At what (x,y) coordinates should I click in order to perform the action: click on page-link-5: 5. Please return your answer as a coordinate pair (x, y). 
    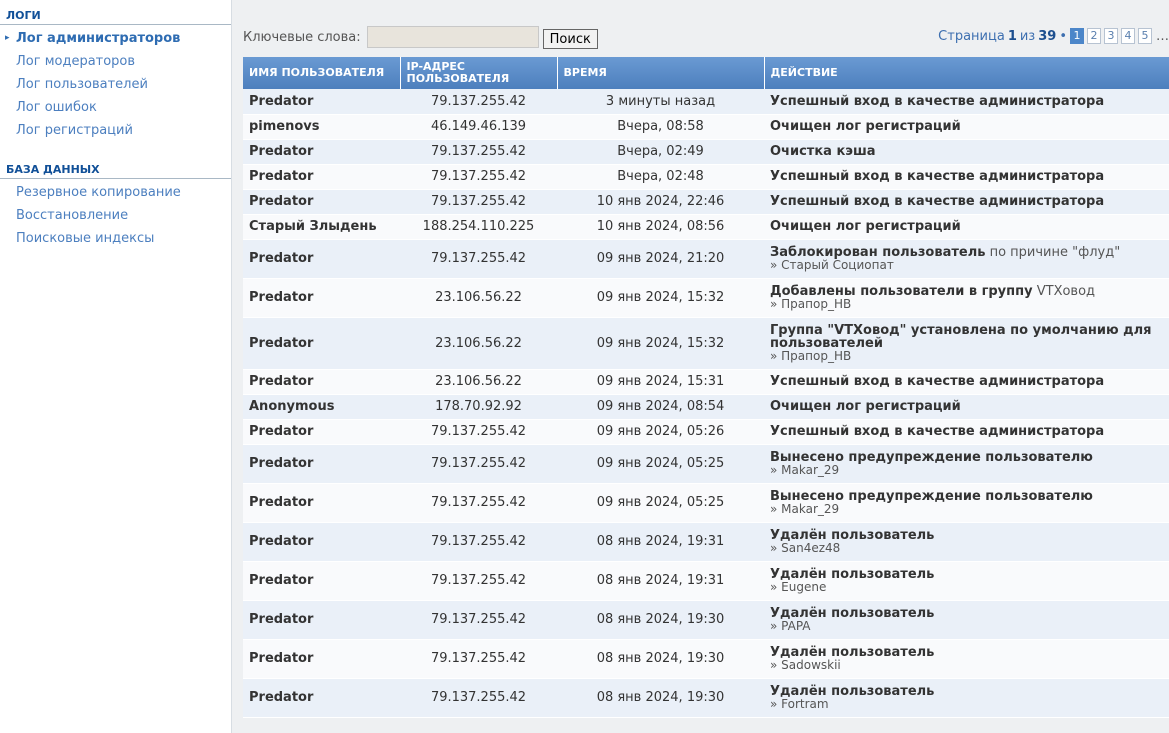
    Looking at the image, I should click on (1145, 36).